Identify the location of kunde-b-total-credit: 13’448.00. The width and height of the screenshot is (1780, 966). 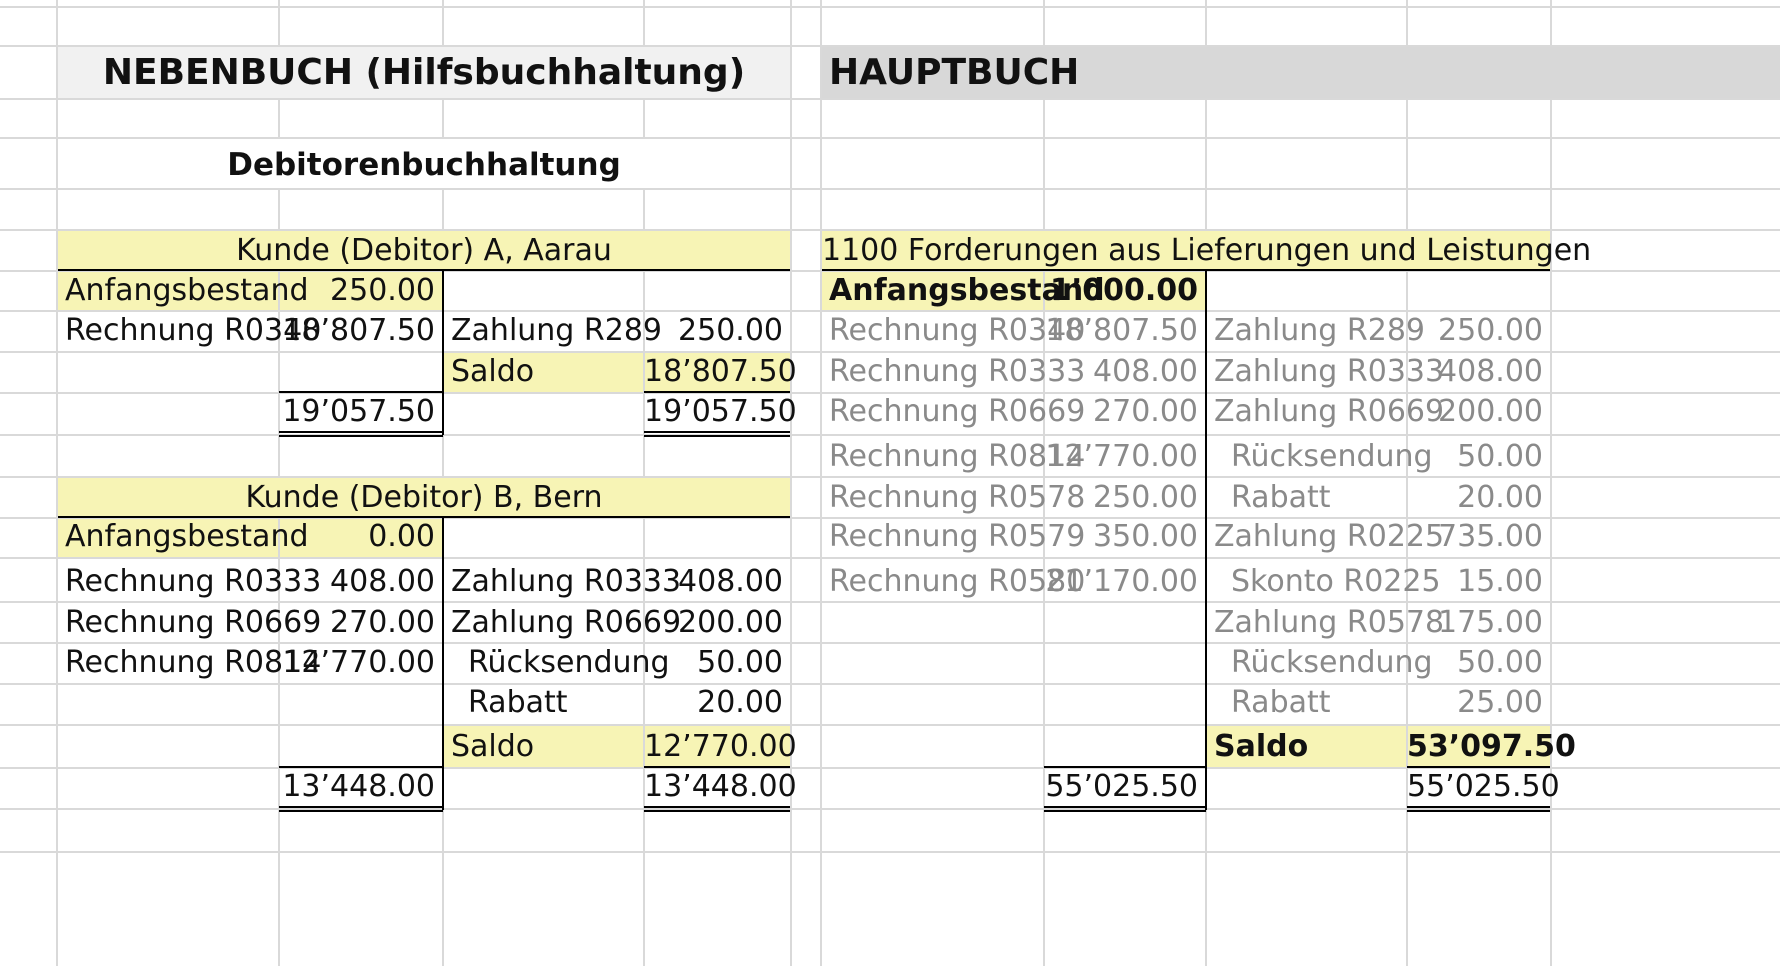
(720, 787).